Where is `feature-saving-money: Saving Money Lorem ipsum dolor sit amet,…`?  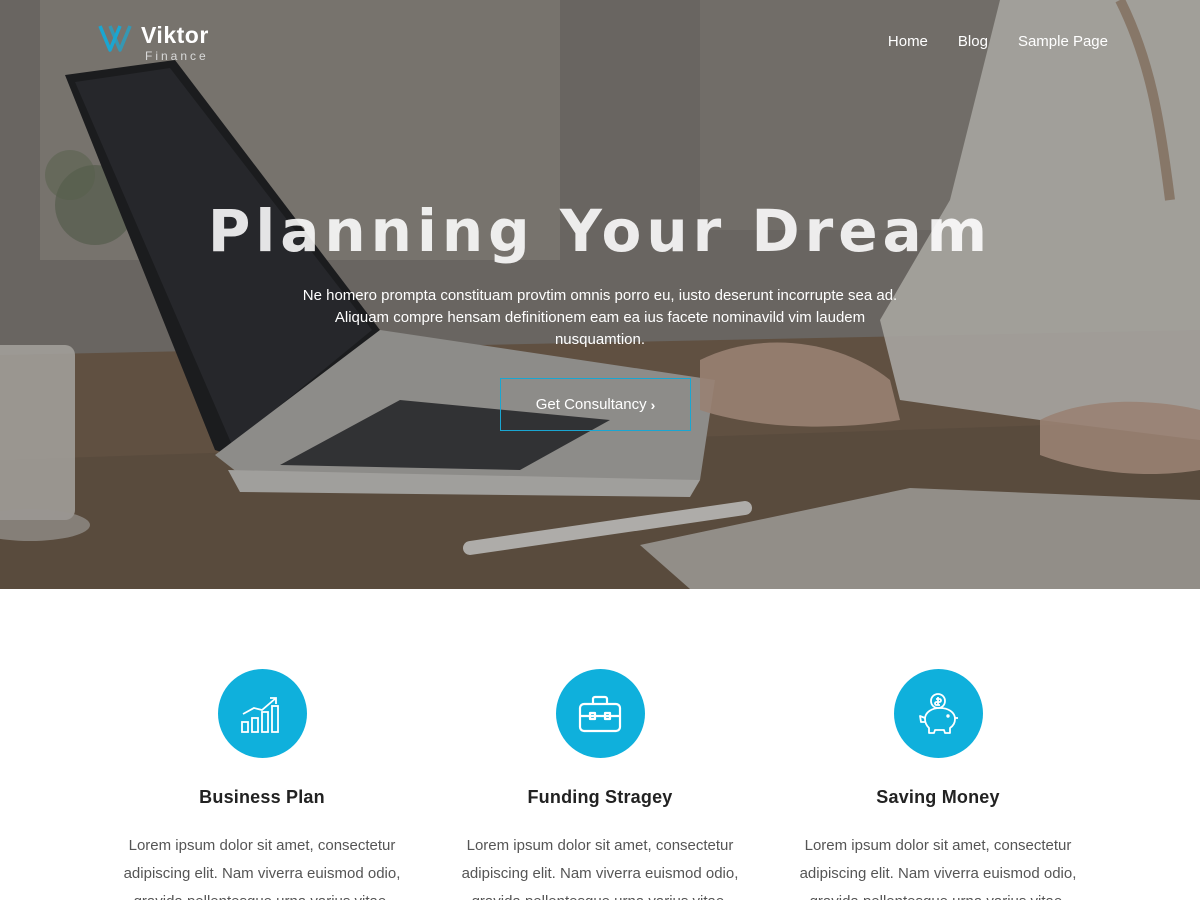 feature-saving-money: Saving Money Lorem ipsum dolor sit amet,… is located at coordinates (938, 784).